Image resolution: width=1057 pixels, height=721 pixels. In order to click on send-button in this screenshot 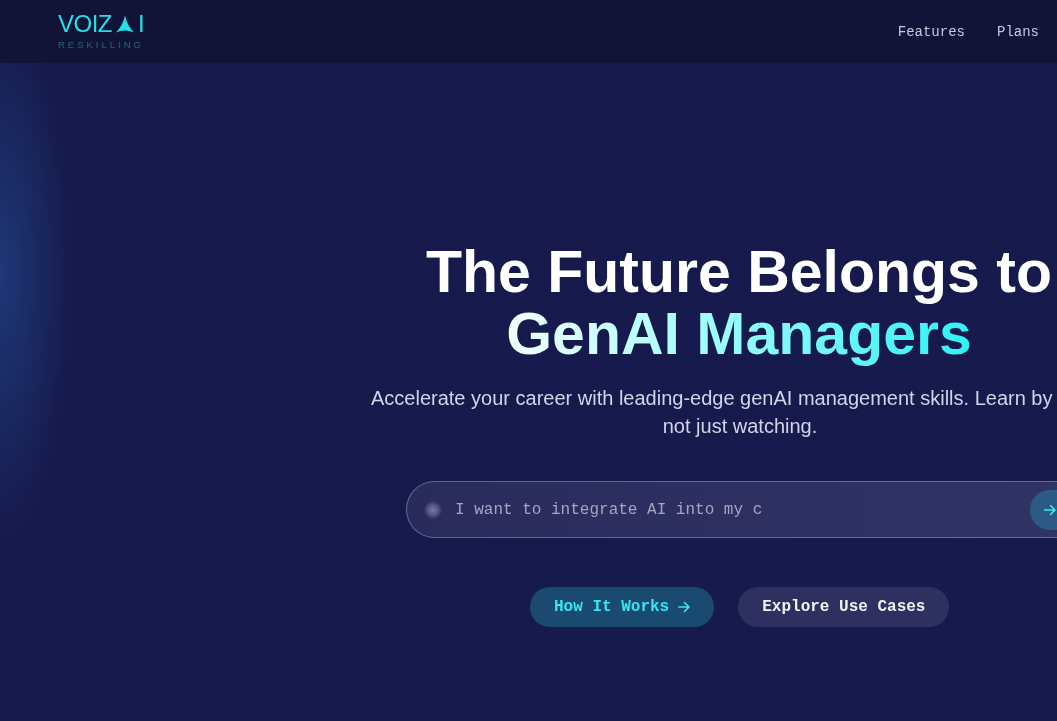, I will do `click(1043, 509)`.